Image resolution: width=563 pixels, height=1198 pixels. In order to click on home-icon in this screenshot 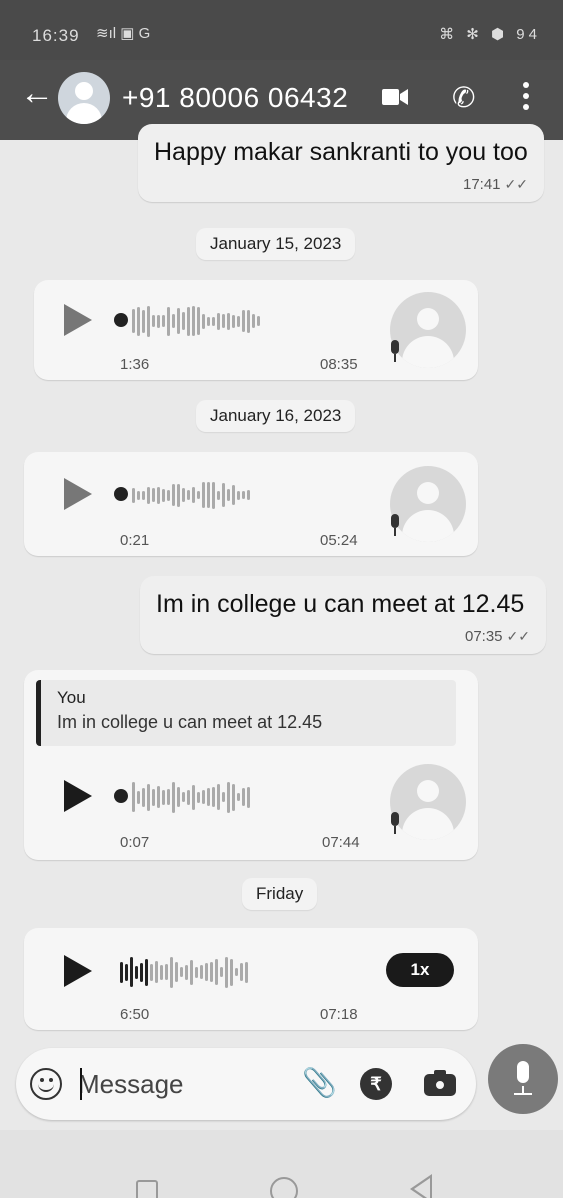, I will do `click(284, 1187)`.